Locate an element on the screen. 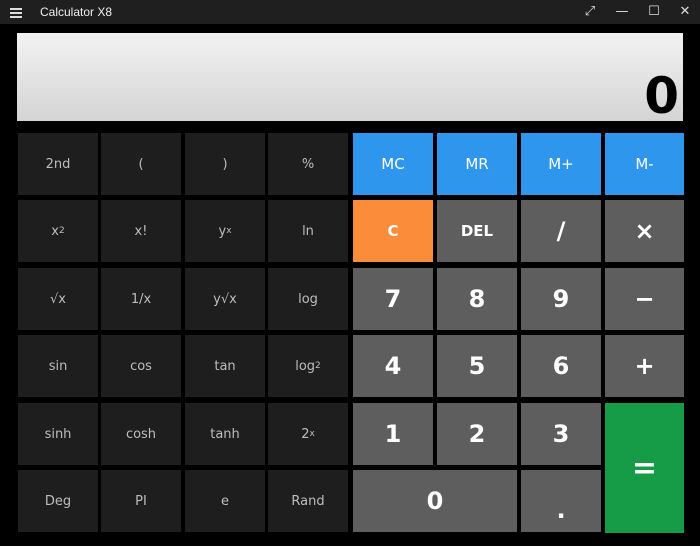  digit-7-button: 7 is located at coordinates (393, 299).